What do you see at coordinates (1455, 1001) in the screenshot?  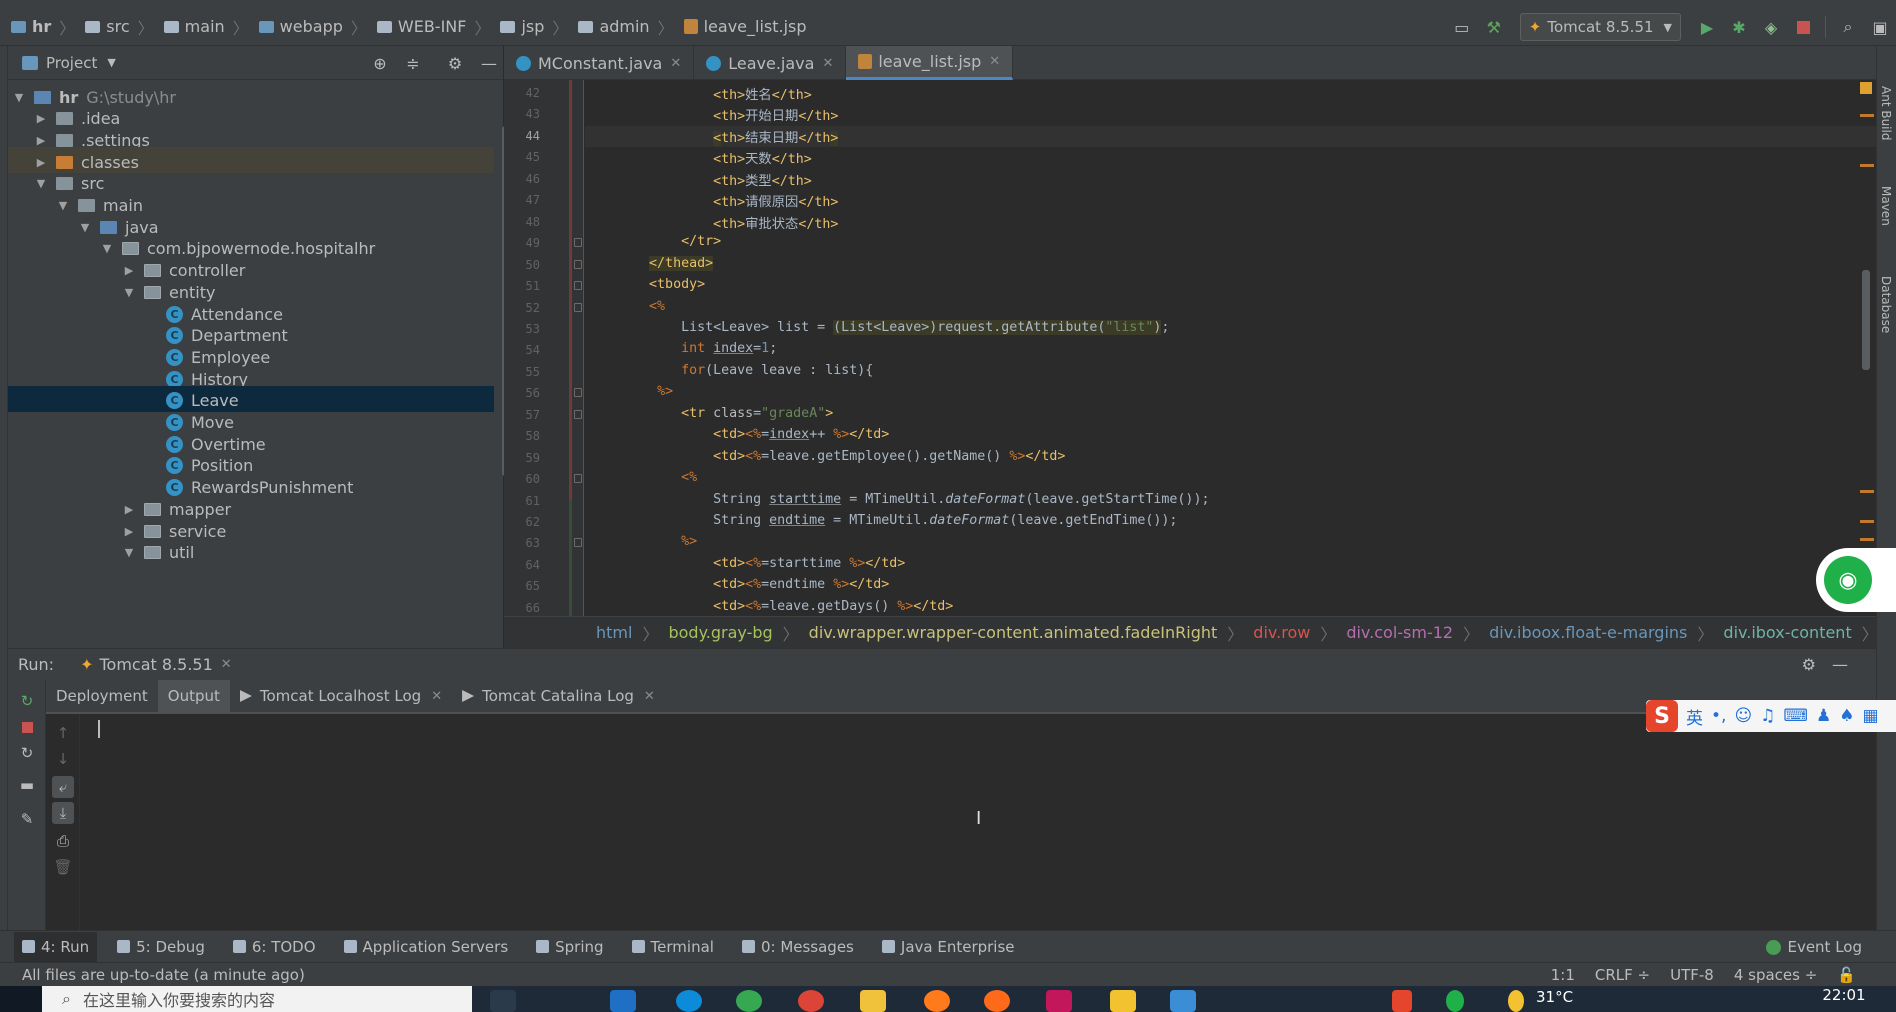 I see `wifi-tray-icon` at bounding box center [1455, 1001].